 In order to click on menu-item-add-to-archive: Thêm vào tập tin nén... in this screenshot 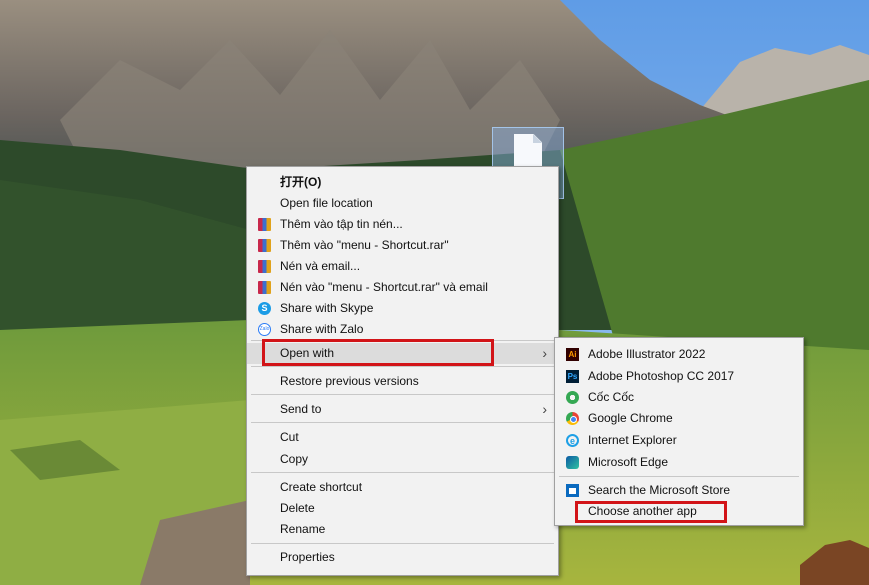, I will do `click(402, 224)`.